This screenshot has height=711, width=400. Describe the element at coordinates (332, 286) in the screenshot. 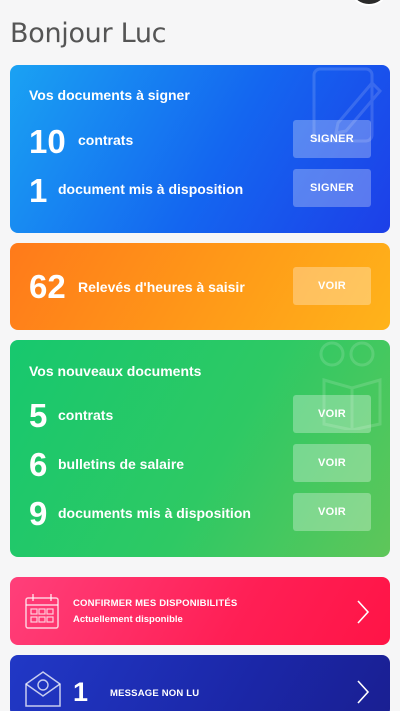

I see `timesheets-view-button: VOIR` at that location.